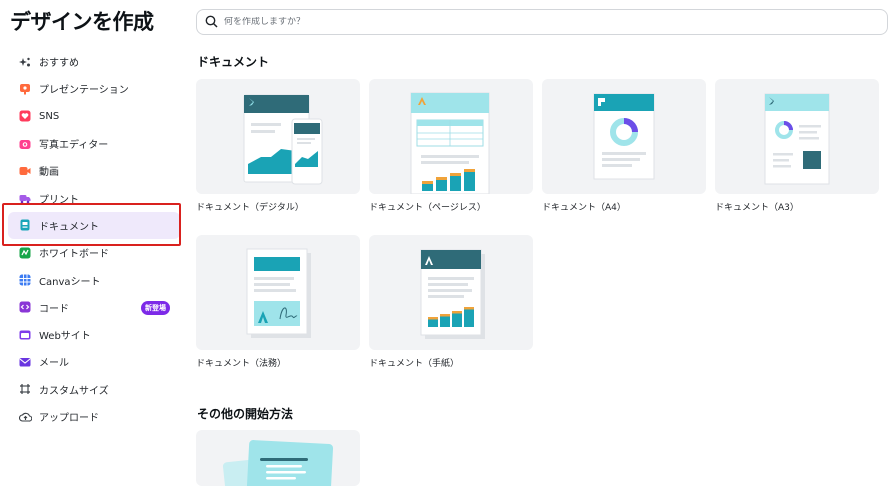  Describe the element at coordinates (155, 307) in the screenshot. I see `new-badge: 新登場` at that location.